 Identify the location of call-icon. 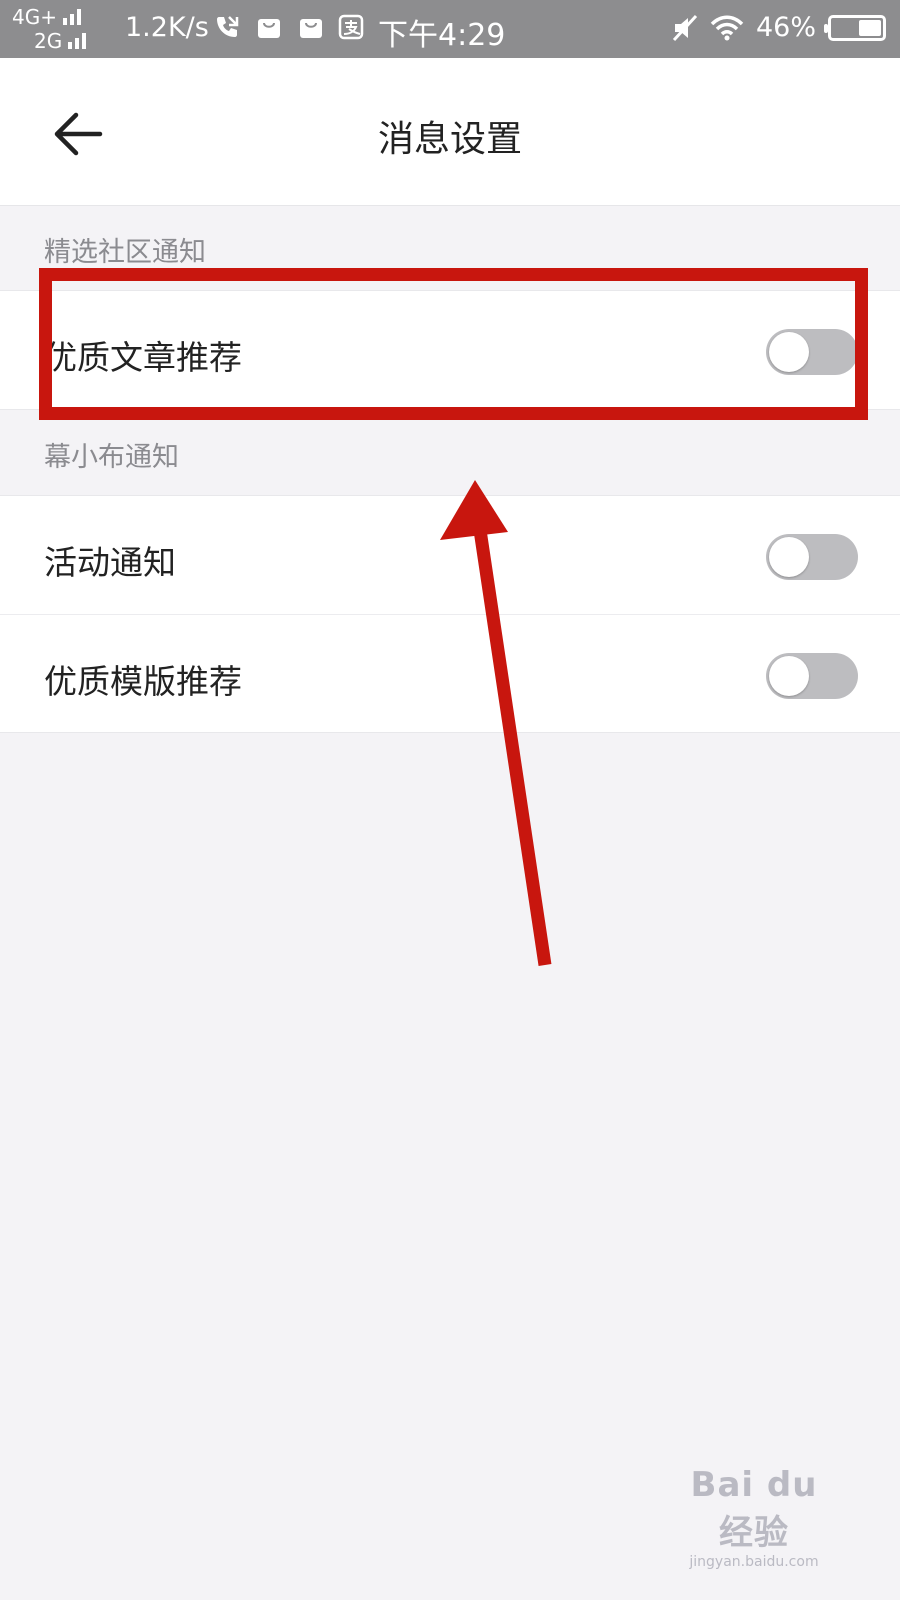
(228, 26).